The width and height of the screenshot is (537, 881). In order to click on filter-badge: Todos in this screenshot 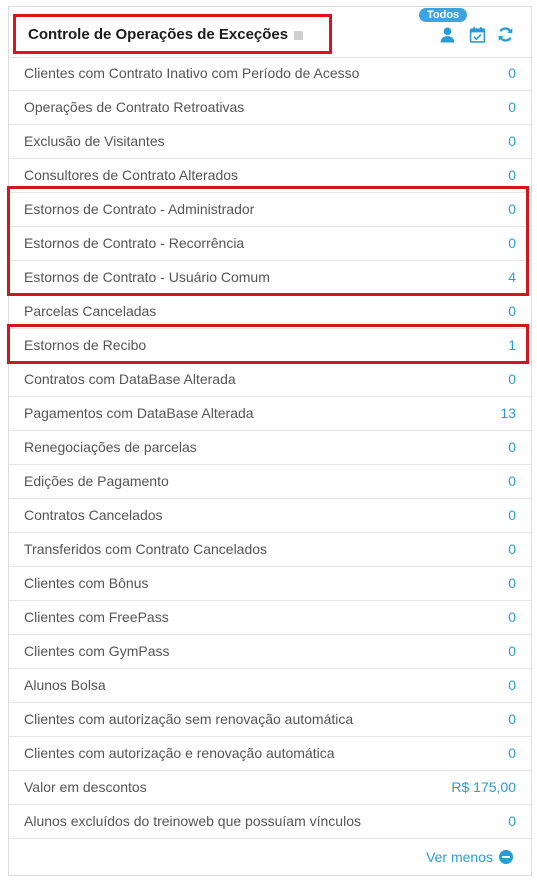, I will do `click(443, 15)`.